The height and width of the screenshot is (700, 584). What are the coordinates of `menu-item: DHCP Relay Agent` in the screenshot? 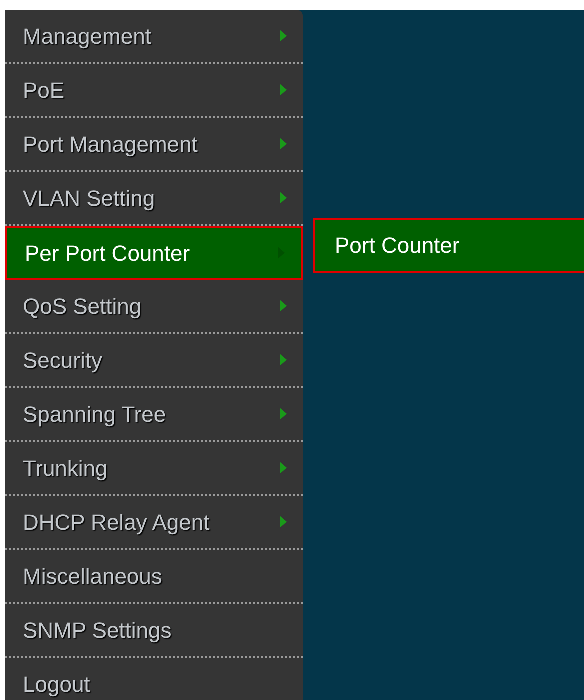 It's located at (154, 523).